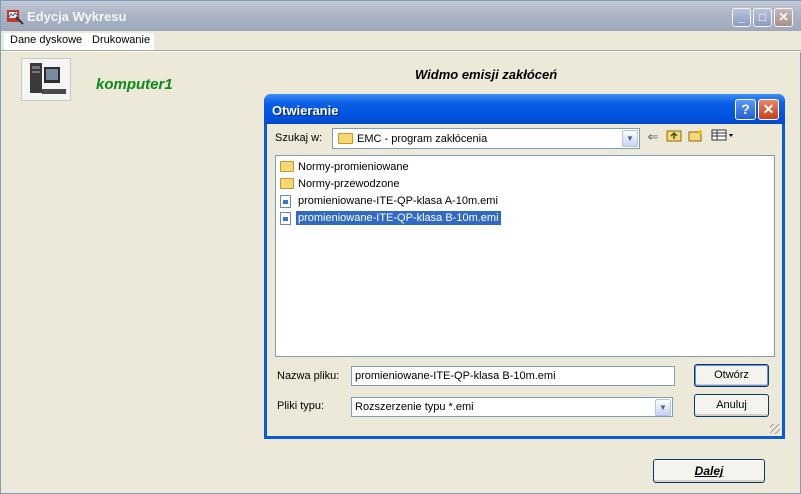  What do you see at coordinates (524, 109) in the screenshot?
I see `dialog-title-bar: Otwieranie ? ✕` at bounding box center [524, 109].